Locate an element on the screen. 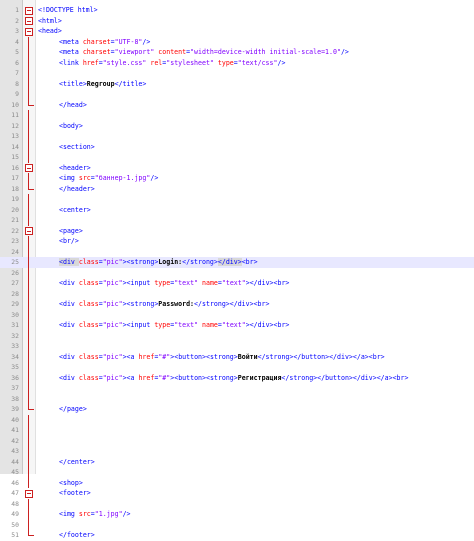 Image resolution: width=474 pixels, height=541 pixels. code-line: 43 is located at coordinates (237, 451).